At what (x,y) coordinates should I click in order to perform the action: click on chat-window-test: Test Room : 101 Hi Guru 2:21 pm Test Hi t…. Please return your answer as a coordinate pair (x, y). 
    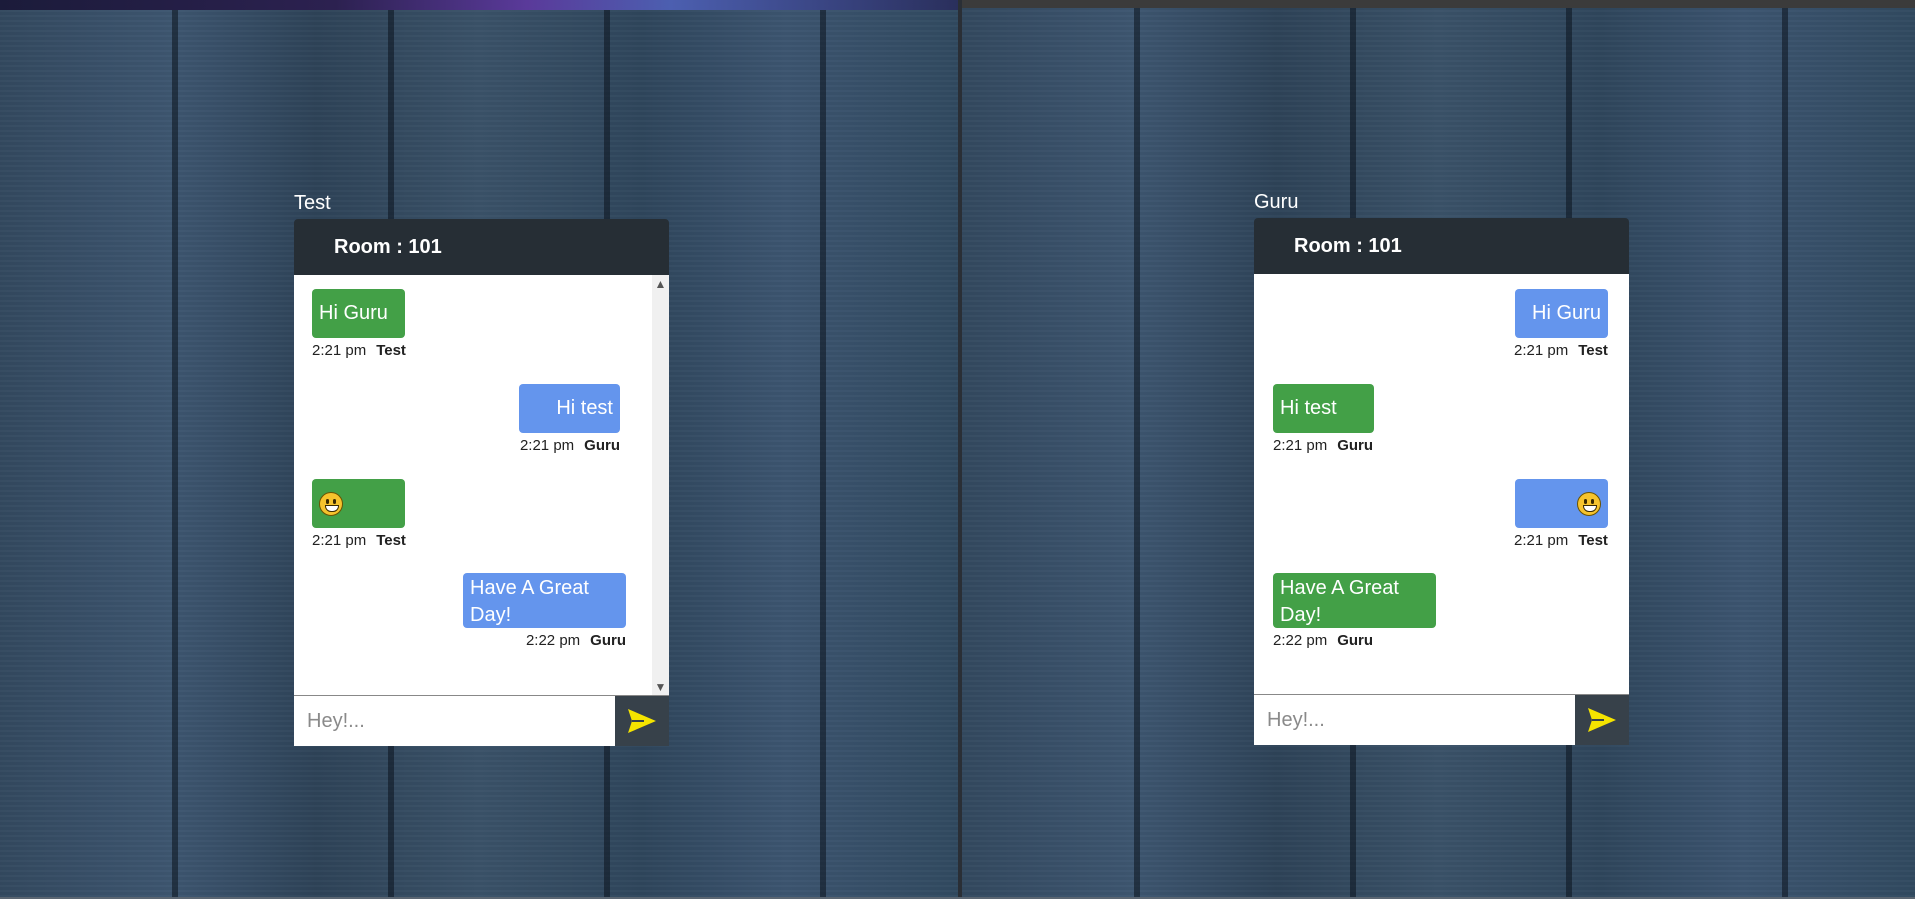
    Looking at the image, I should click on (481, 469).